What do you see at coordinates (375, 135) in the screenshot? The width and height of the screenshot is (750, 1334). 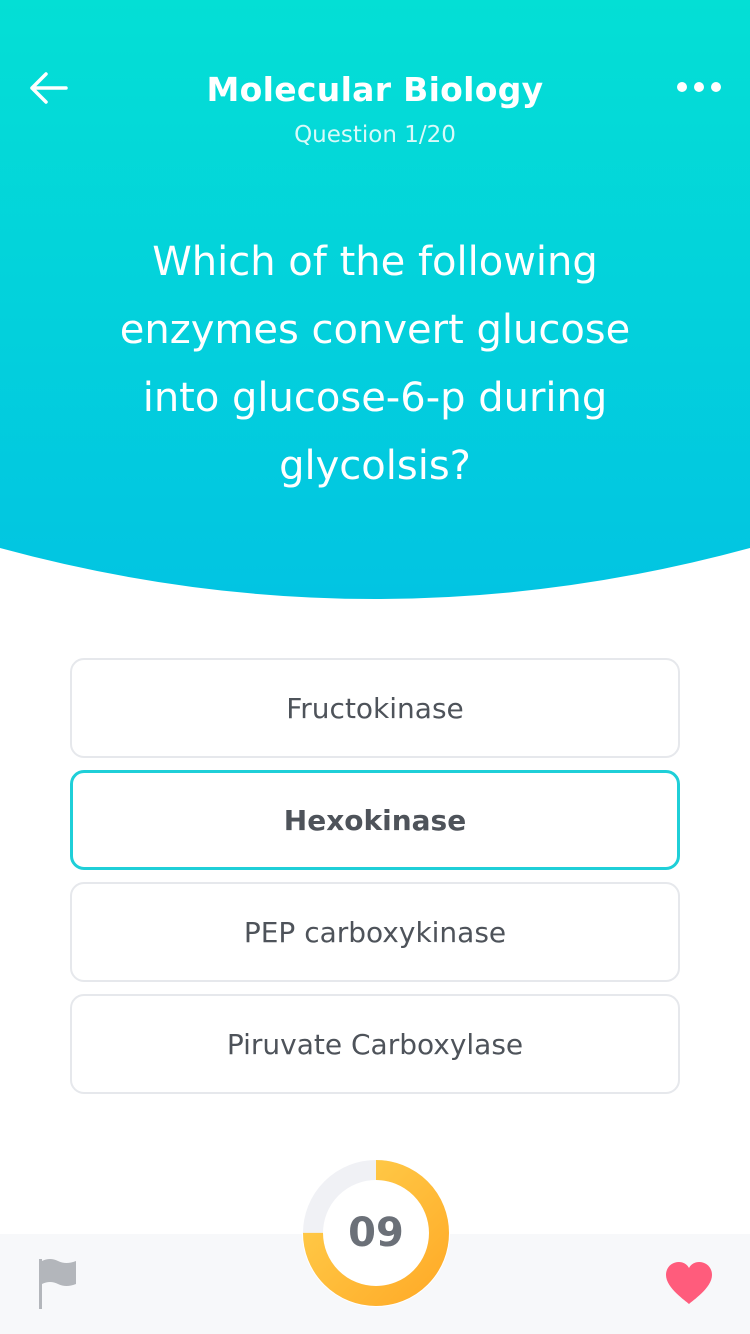 I see `question-counter: Question 1/20` at bounding box center [375, 135].